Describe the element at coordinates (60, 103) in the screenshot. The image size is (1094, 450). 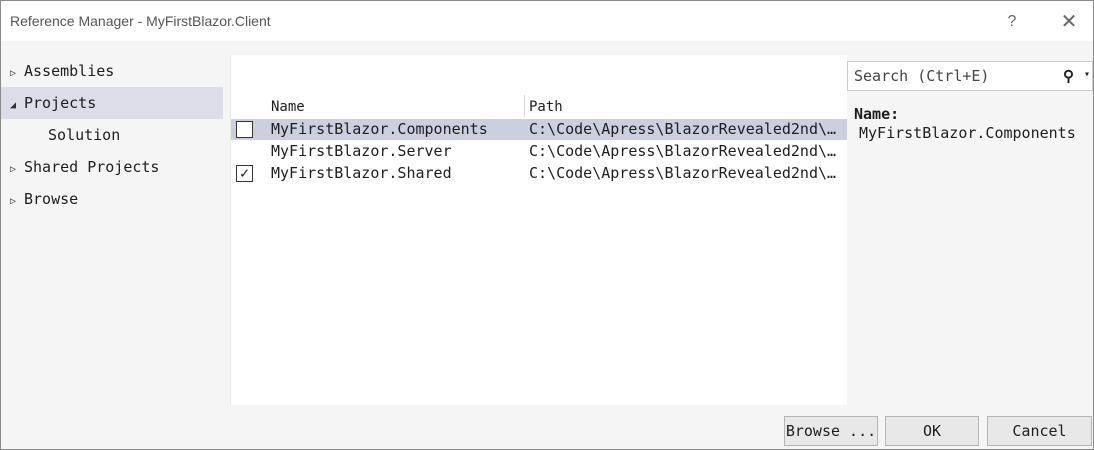
I see `sidebar-item-label: Projects` at that location.